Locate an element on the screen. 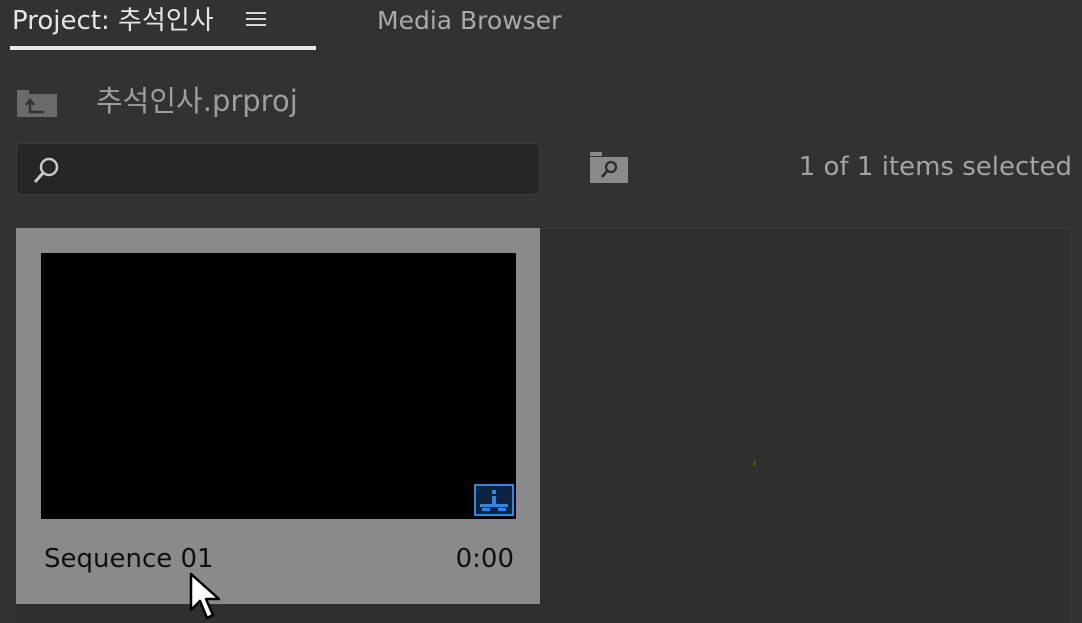  tab-project-label: Project: 추석인사 is located at coordinates (113, 21).